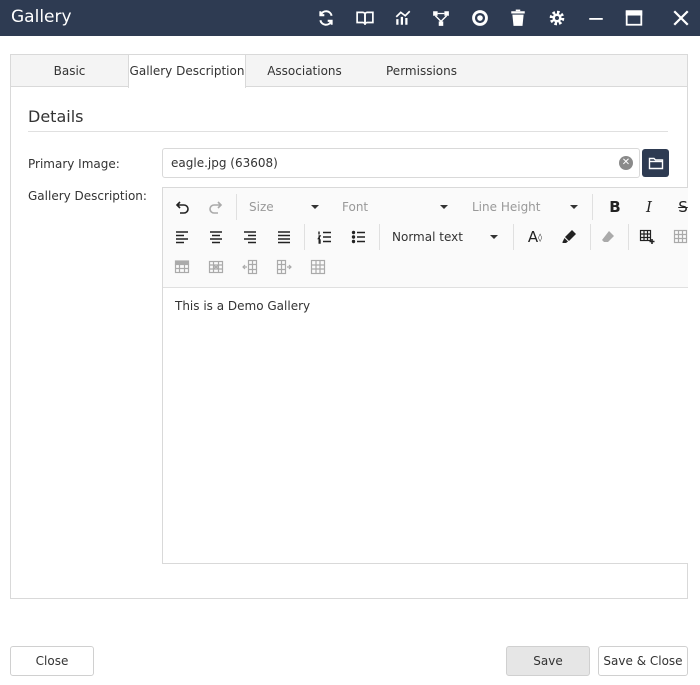 This screenshot has width=700, height=685. I want to click on save-button: Save, so click(548, 661).